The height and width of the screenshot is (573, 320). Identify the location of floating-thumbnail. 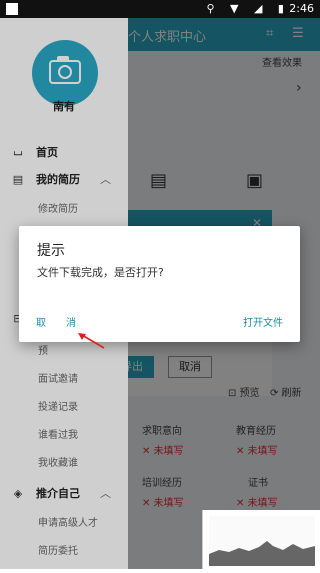
(261, 539).